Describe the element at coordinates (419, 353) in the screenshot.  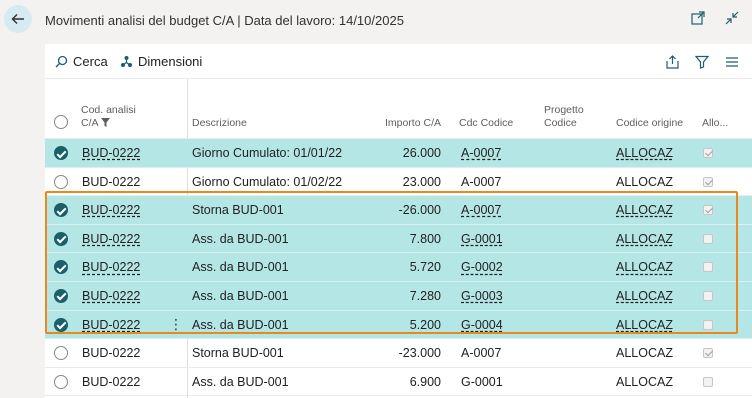
I see `amount-cell: -23.000` at that location.